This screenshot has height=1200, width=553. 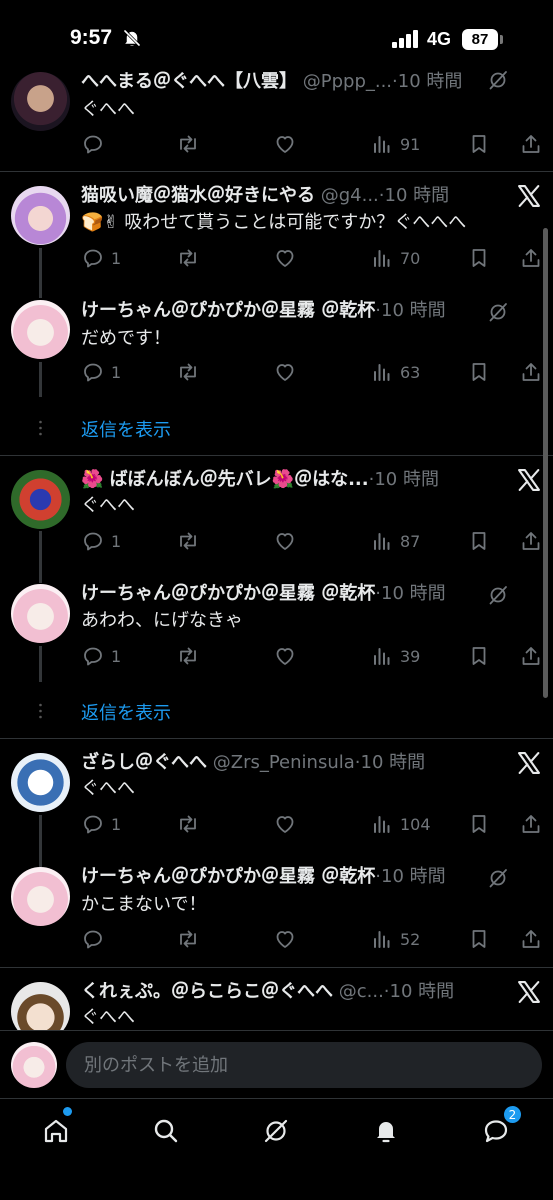 I want to click on home-notification-dot, so click(x=67, y=1111).